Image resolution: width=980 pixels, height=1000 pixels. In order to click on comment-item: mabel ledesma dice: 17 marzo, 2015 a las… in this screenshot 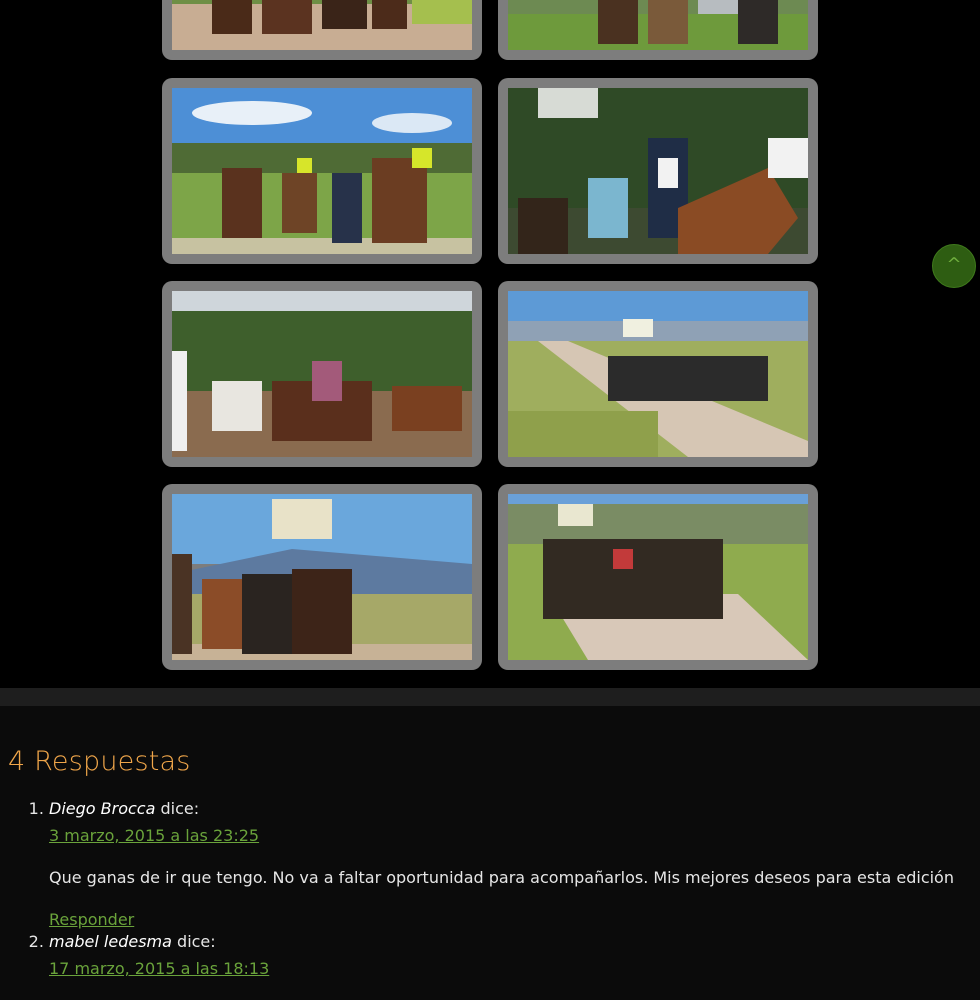, I will do `click(514, 955)`.